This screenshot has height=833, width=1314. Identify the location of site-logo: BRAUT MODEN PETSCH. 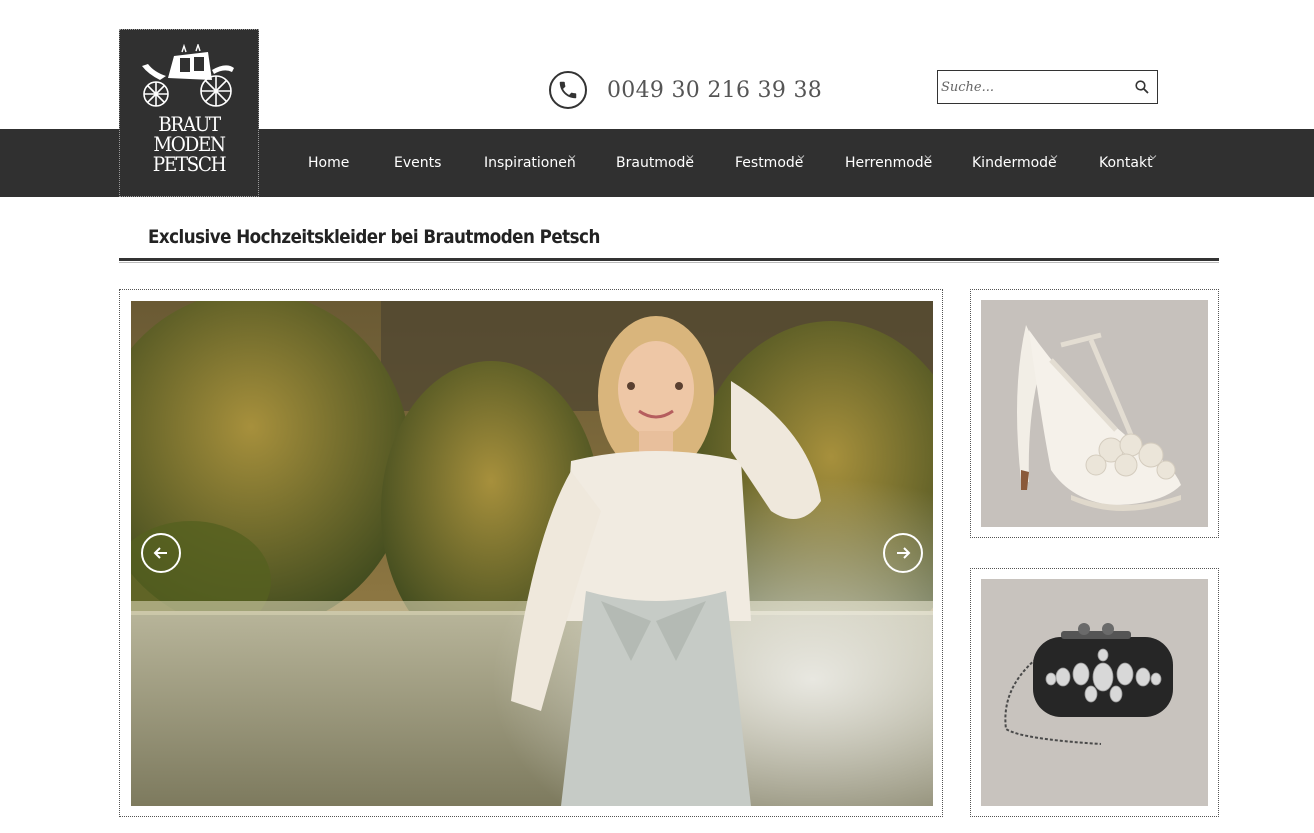
(189, 113).